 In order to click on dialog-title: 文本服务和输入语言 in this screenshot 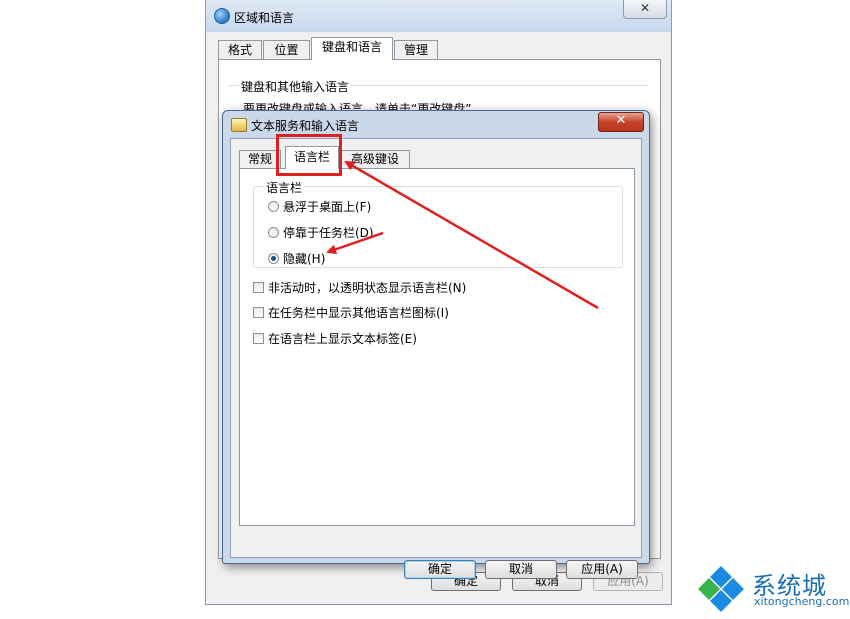, I will do `click(305, 126)`.